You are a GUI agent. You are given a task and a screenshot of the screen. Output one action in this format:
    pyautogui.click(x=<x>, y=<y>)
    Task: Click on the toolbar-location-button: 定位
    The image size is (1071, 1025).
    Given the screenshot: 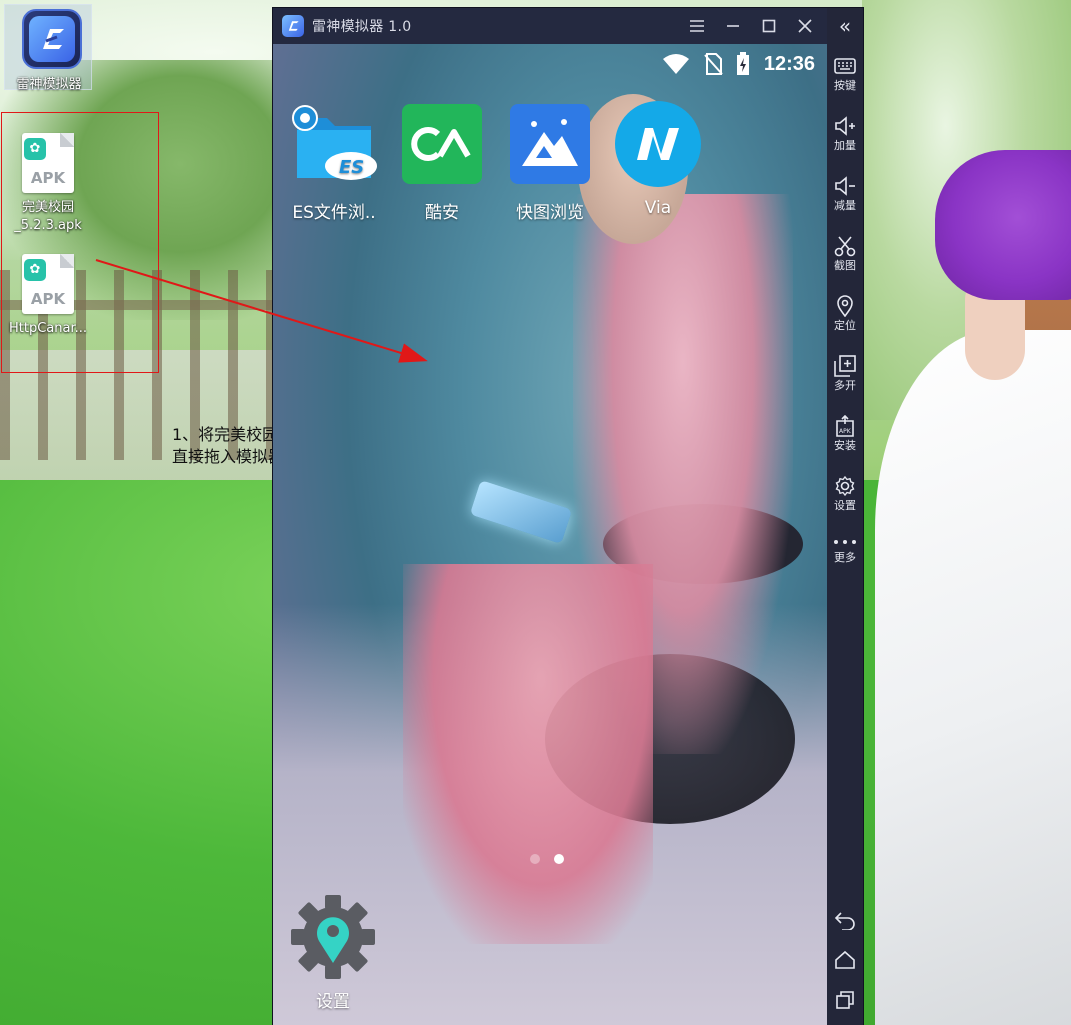 What is the action you would take?
    pyautogui.click(x=845, y=313)
    